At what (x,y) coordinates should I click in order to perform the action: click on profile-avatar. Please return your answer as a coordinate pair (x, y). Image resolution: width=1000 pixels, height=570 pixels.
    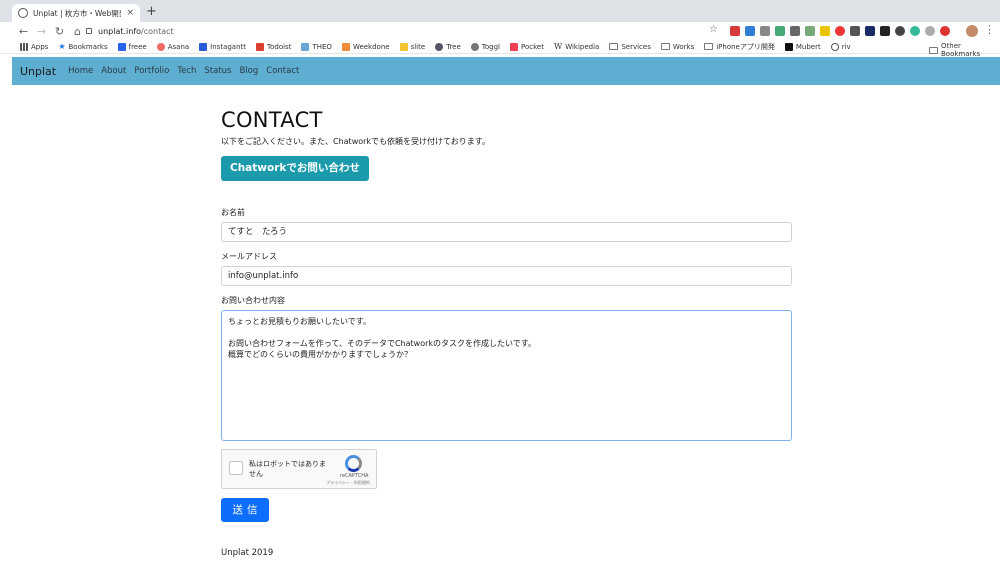
    Looking at the image, I should click on (972, 31).